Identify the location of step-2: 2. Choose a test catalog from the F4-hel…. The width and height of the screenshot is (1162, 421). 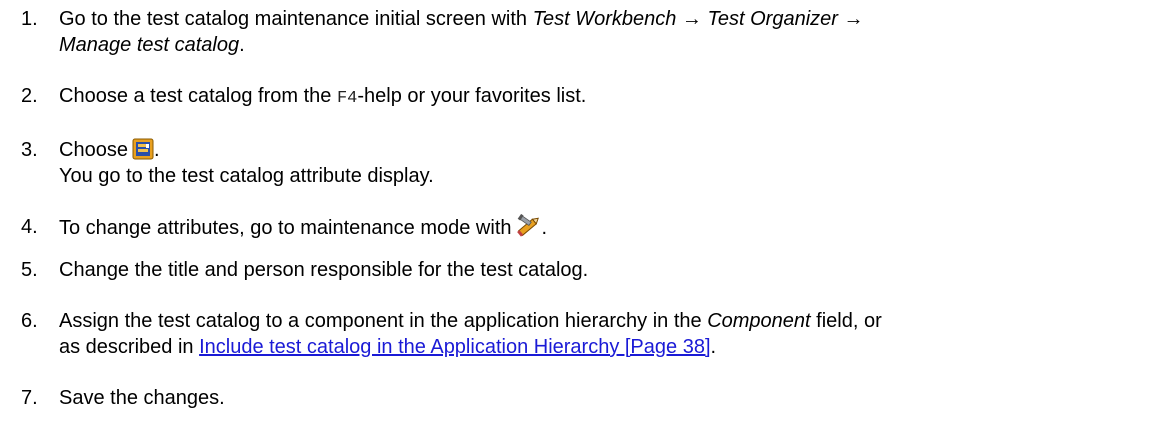
(576, 97).